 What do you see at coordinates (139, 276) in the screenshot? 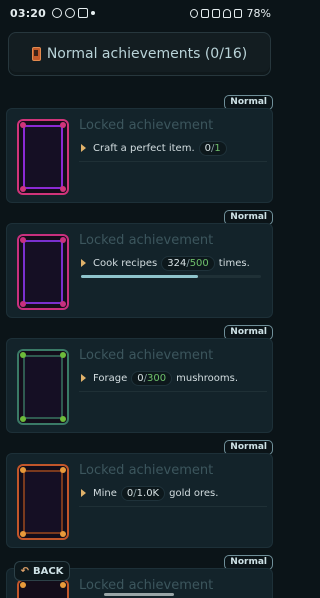
I see `progress-bar-fill` at bounding box center [139, 276].